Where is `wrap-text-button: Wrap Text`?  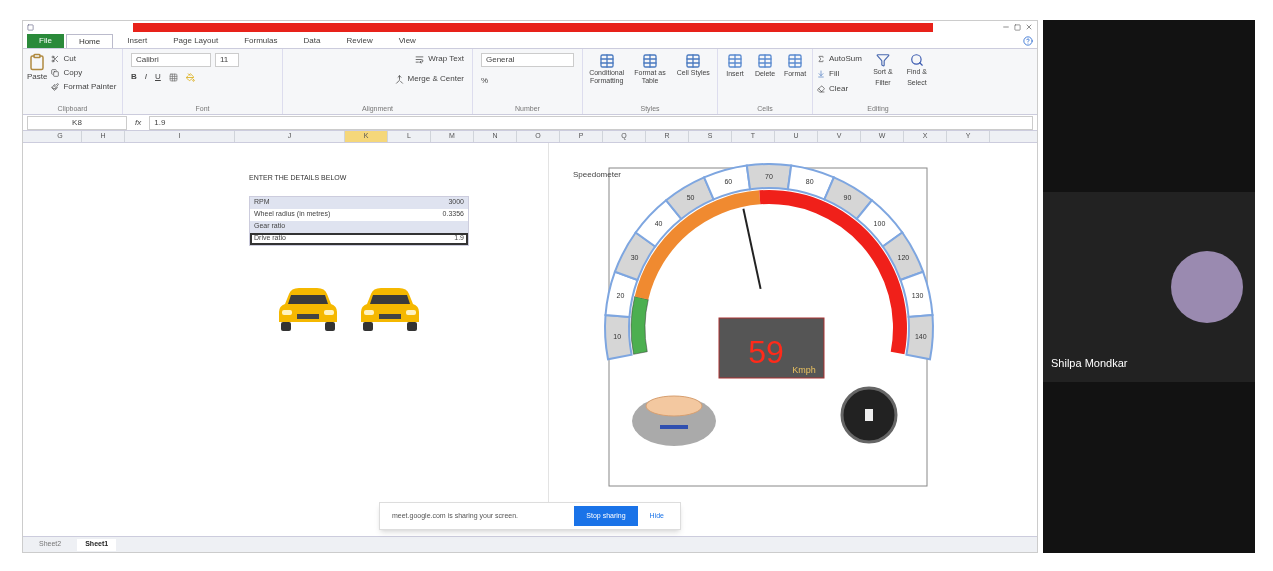 wrap-text-button: Wrap Text is located at coordinates (439, 59).